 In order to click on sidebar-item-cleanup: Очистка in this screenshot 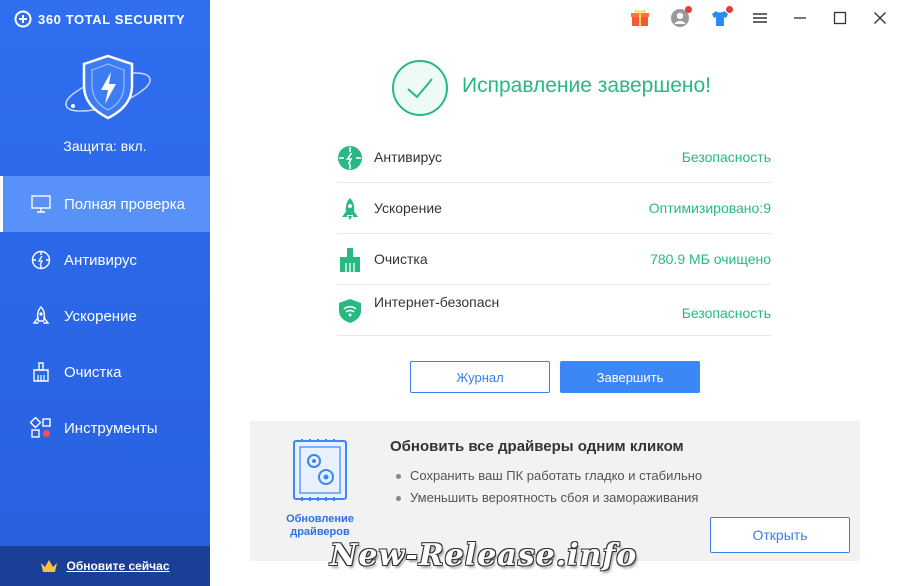, I will do `click(105, 372)`.